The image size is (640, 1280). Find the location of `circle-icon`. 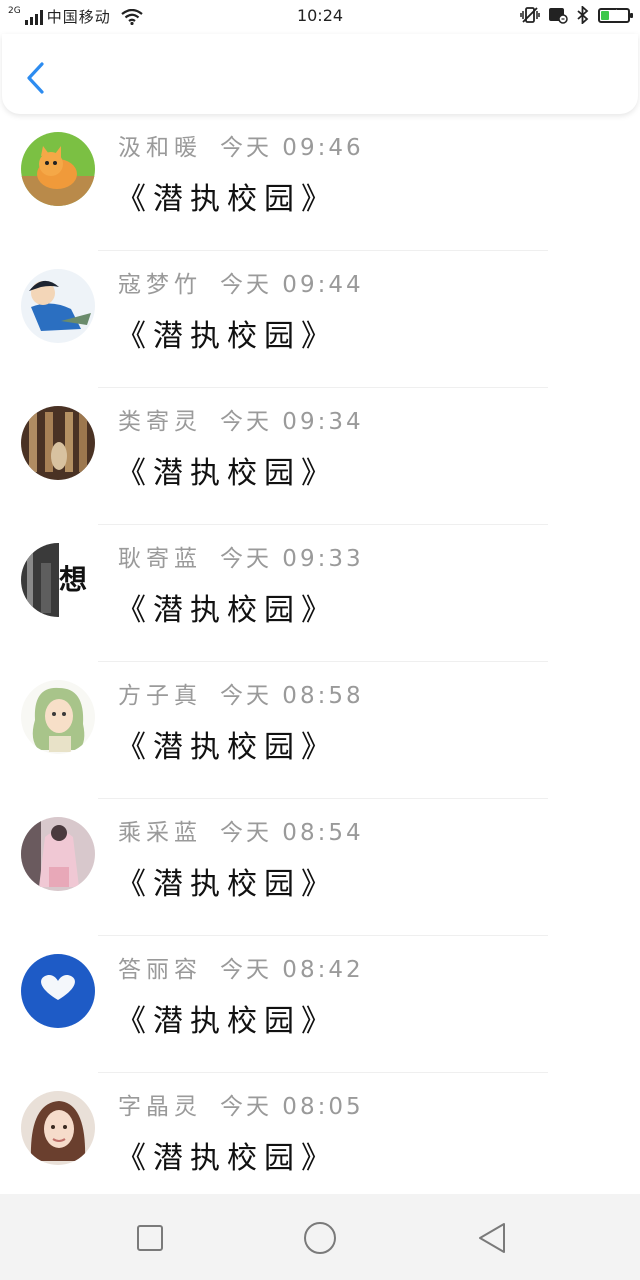

circle-icon is located at coordinates (320, 1238).